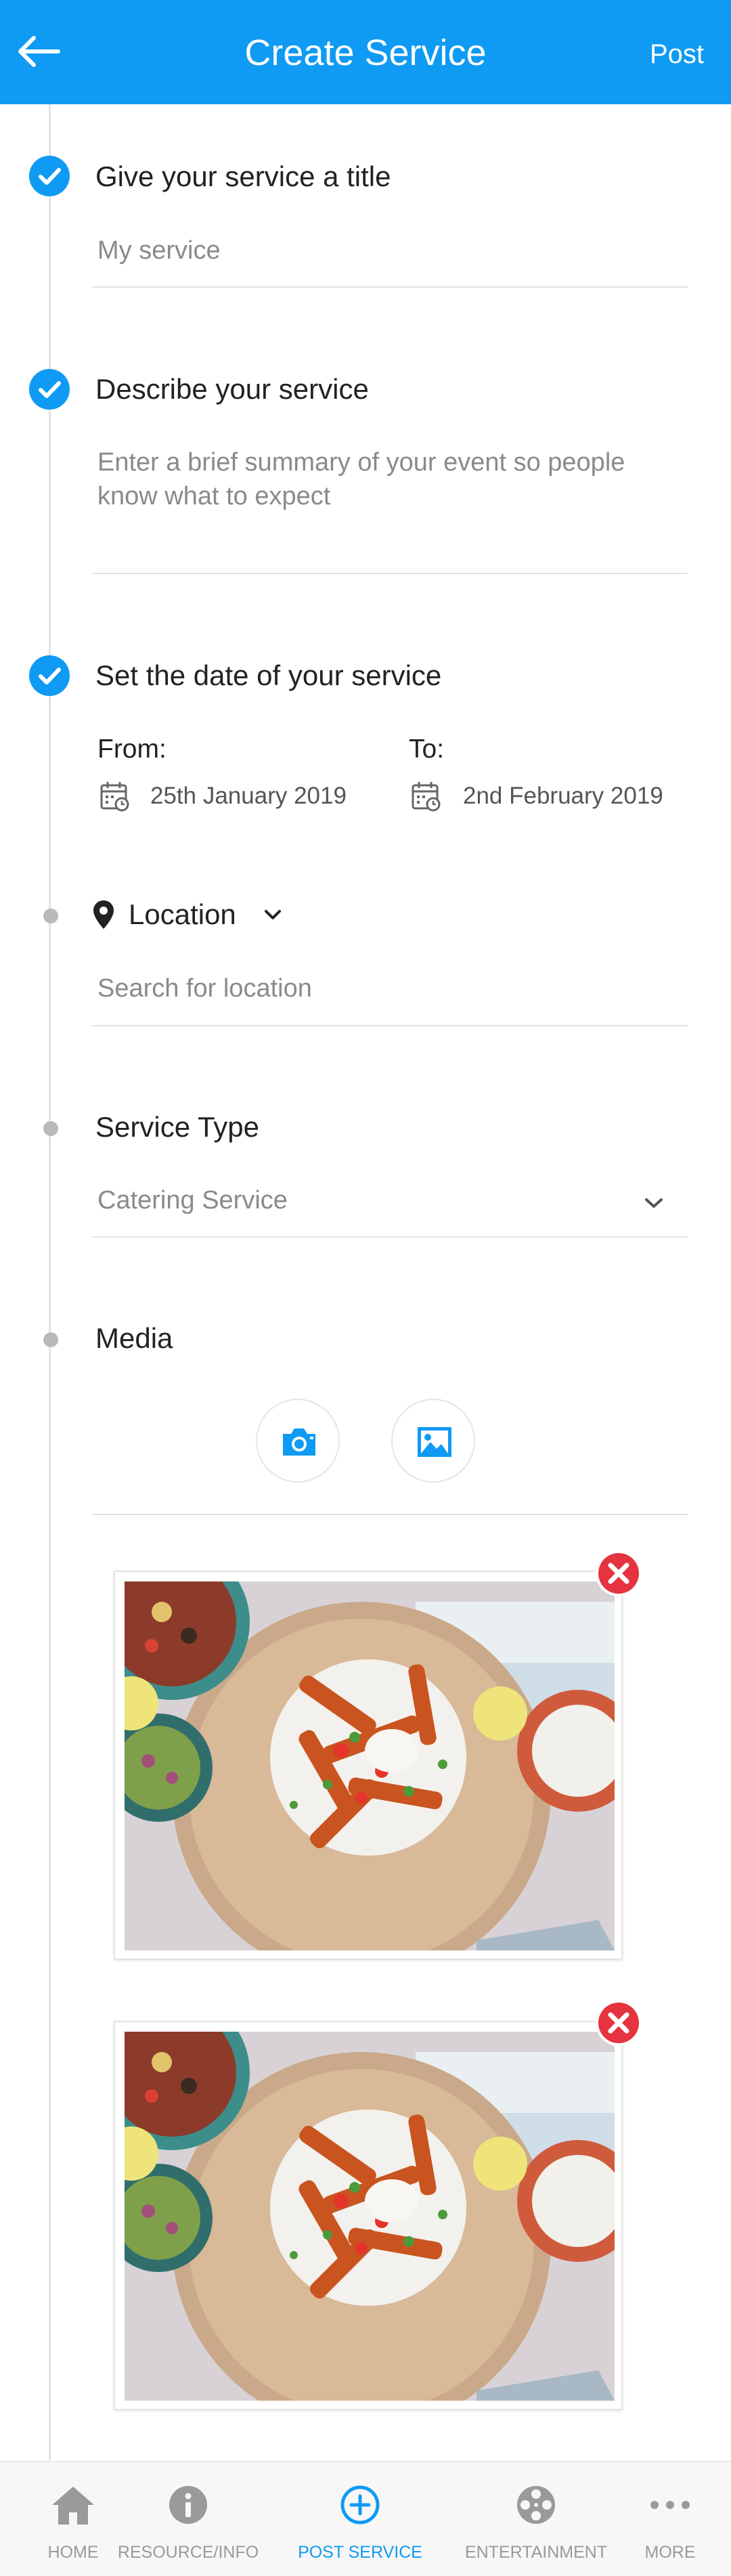 Image resolution: width=731 pixels, height=2576 pixels. What do you see at coordinates (536, 2552) in the screenshot?
I see `nav-label-entertainment: ENTERTAINMENT` at bounding box center [536, 2552].